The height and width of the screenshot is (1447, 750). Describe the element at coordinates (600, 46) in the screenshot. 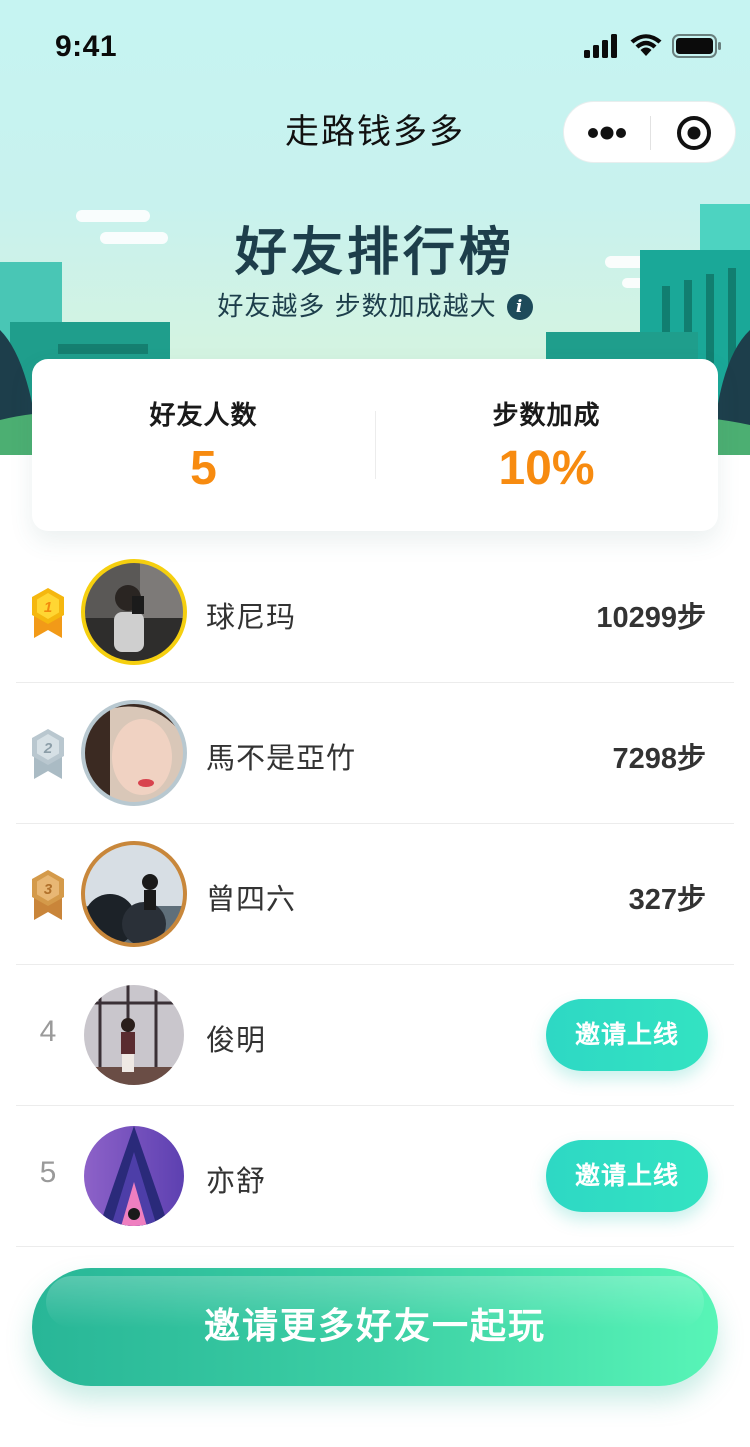

I see `signal-icon` at that location.